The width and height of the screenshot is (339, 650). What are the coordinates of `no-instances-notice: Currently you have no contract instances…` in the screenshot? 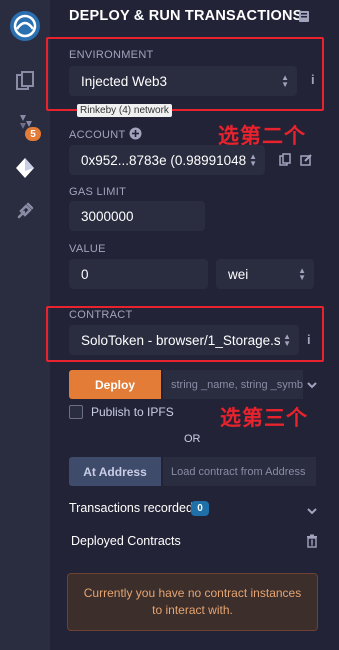 It's located at (192, 602).